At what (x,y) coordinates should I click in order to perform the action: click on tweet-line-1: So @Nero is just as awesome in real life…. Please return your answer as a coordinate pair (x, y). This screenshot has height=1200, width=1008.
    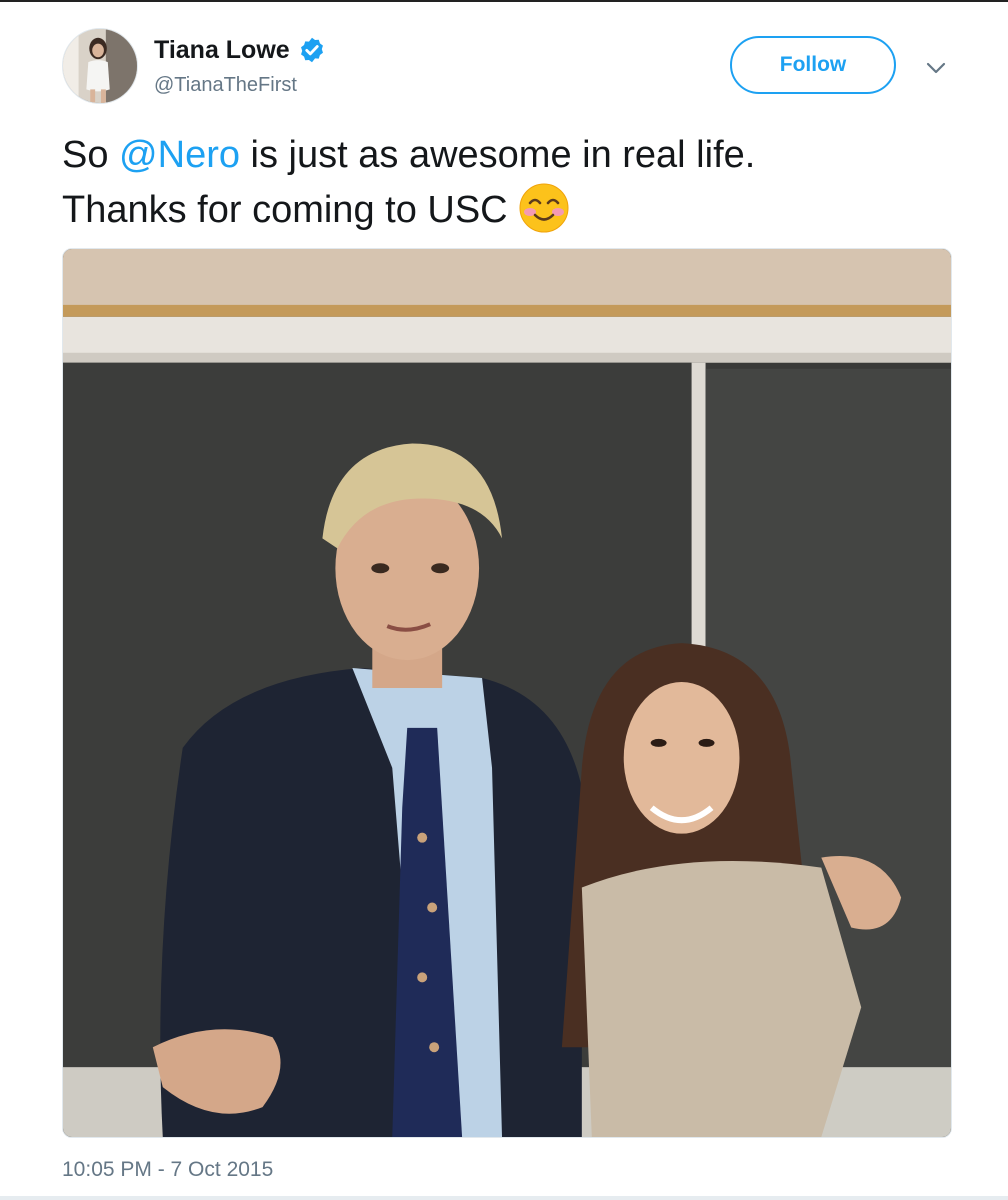
    Looking at the image, I should click on (502, 155).